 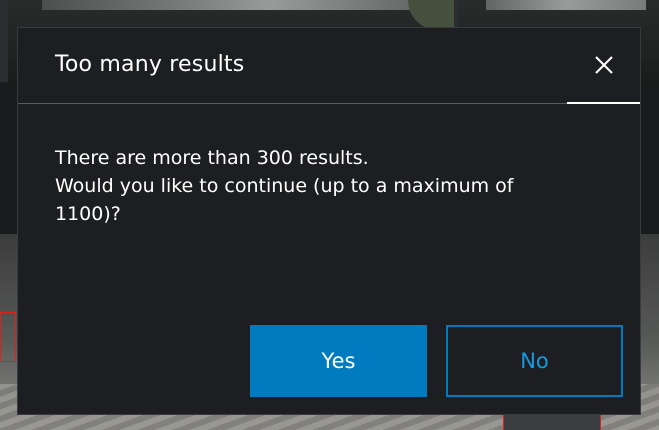 What do you see at coordinates (534, 361) in the screenshot?
I see `no-button: No` at bounding box center [534, 361].